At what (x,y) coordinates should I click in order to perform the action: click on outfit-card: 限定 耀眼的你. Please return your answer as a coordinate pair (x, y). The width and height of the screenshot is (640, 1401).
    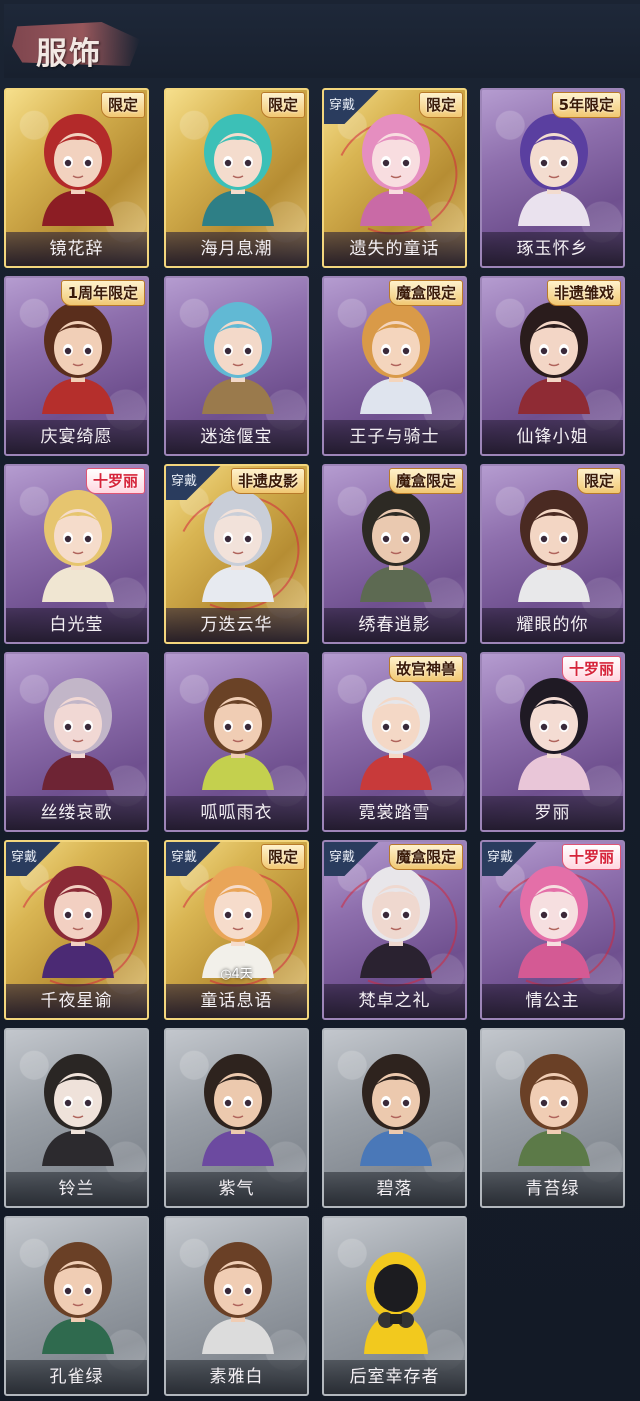
    Looking at the image, I should click on (552, 554).